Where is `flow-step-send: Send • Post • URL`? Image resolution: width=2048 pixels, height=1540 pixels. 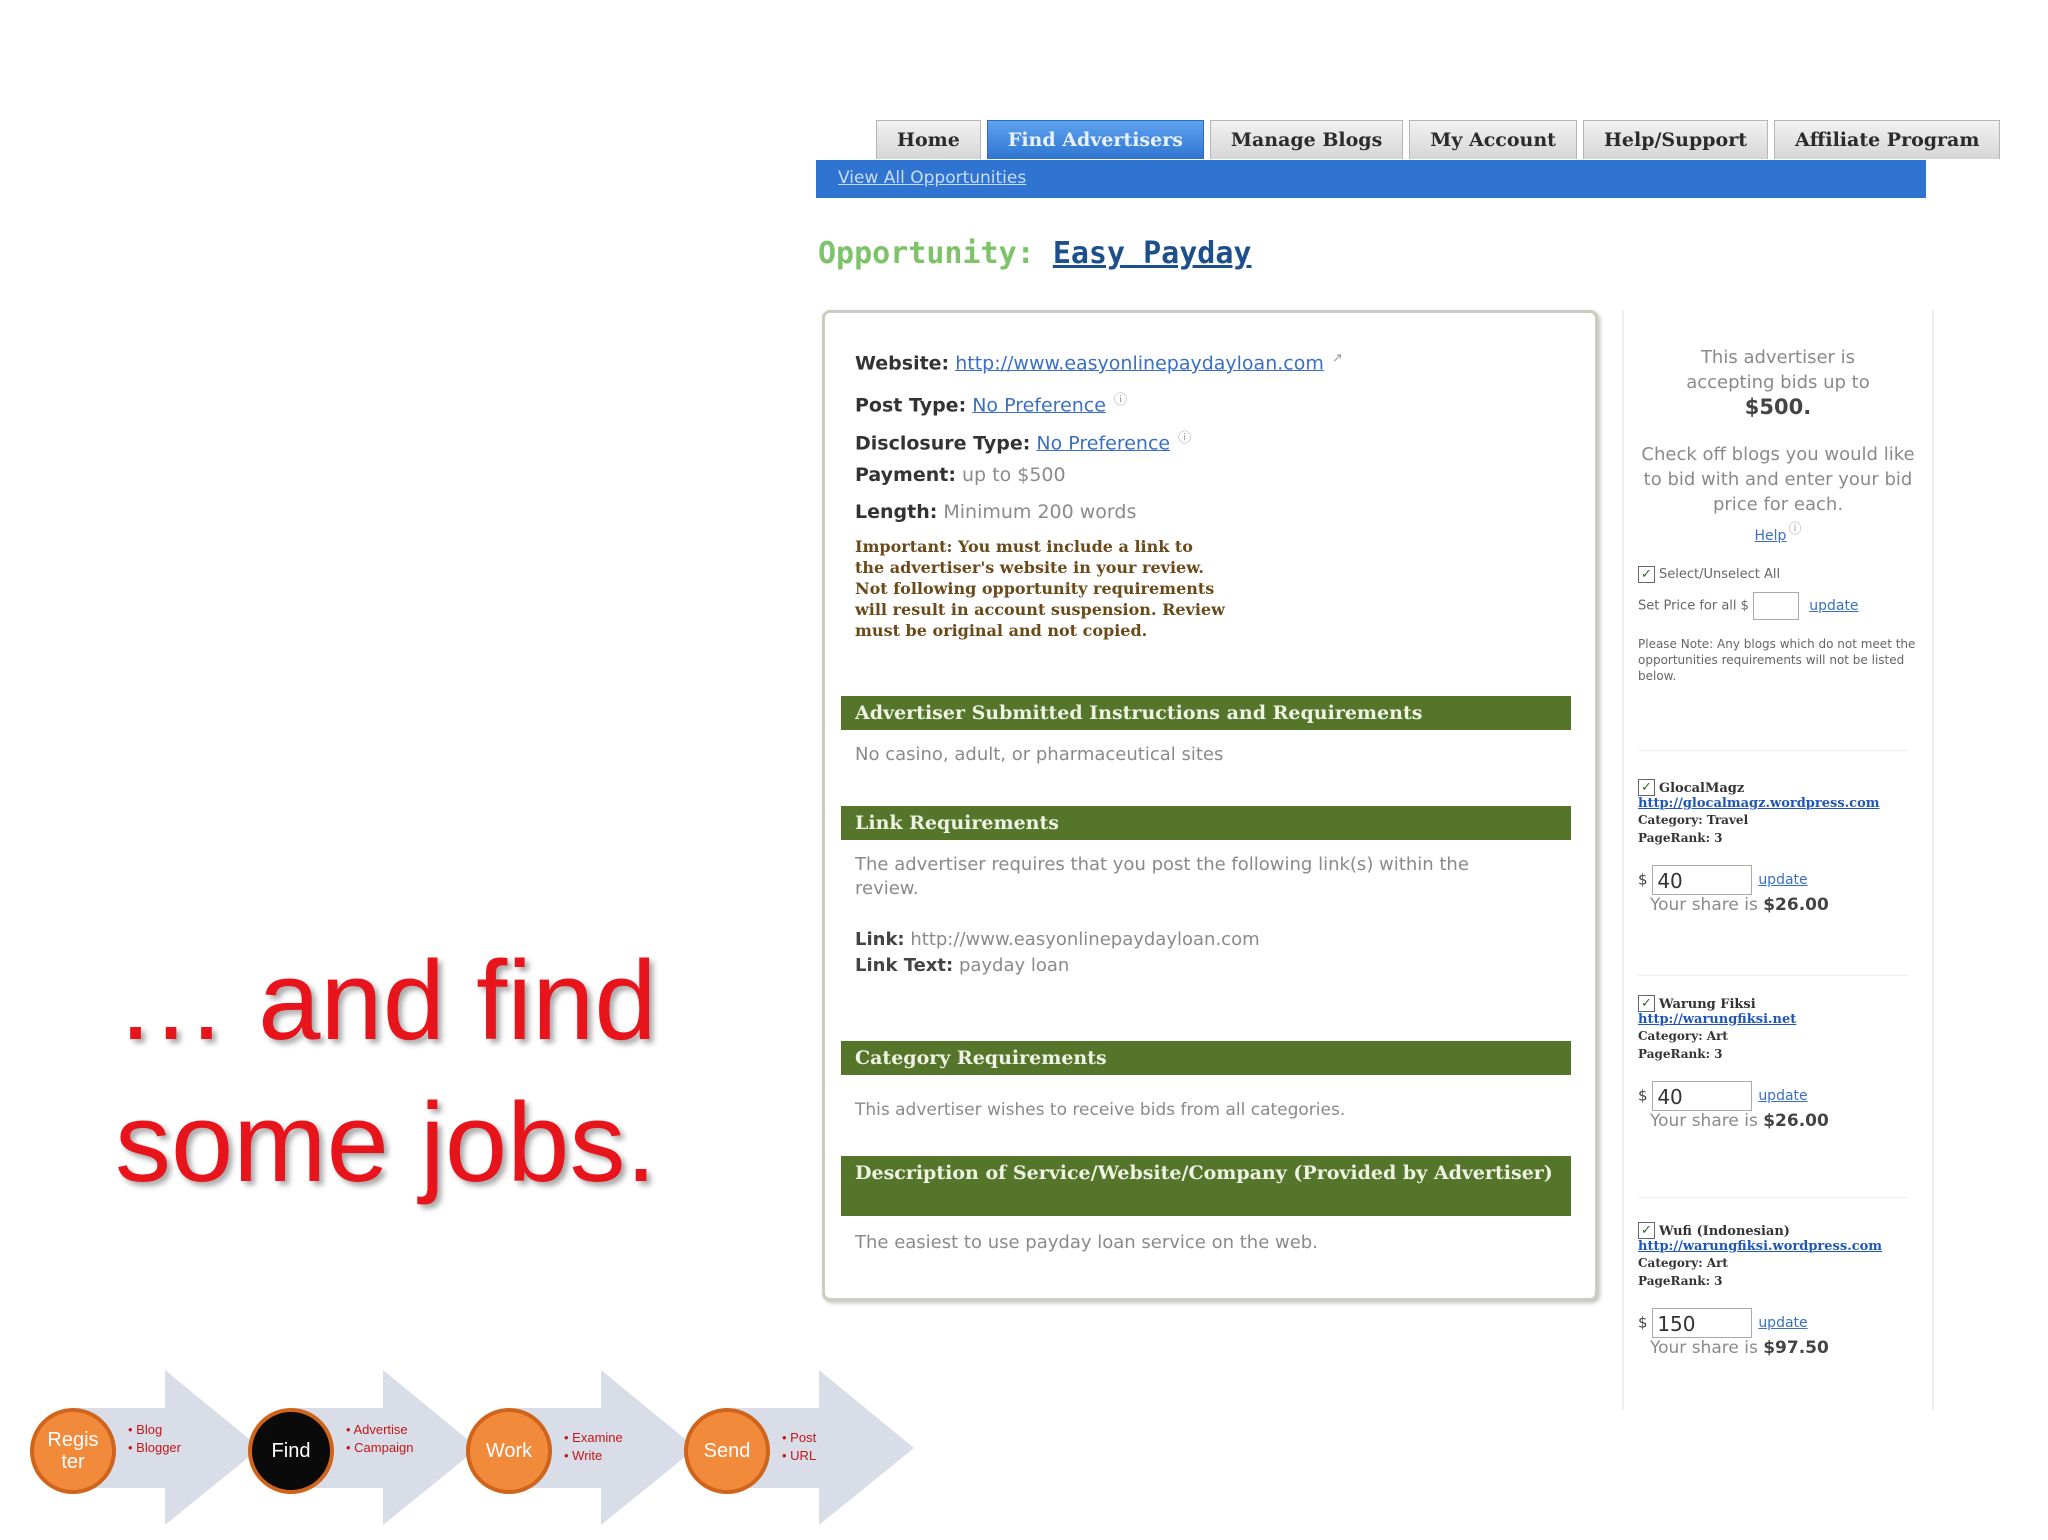 flow-step-send: Send • Post • URL is located at coordinates (799, 1445).